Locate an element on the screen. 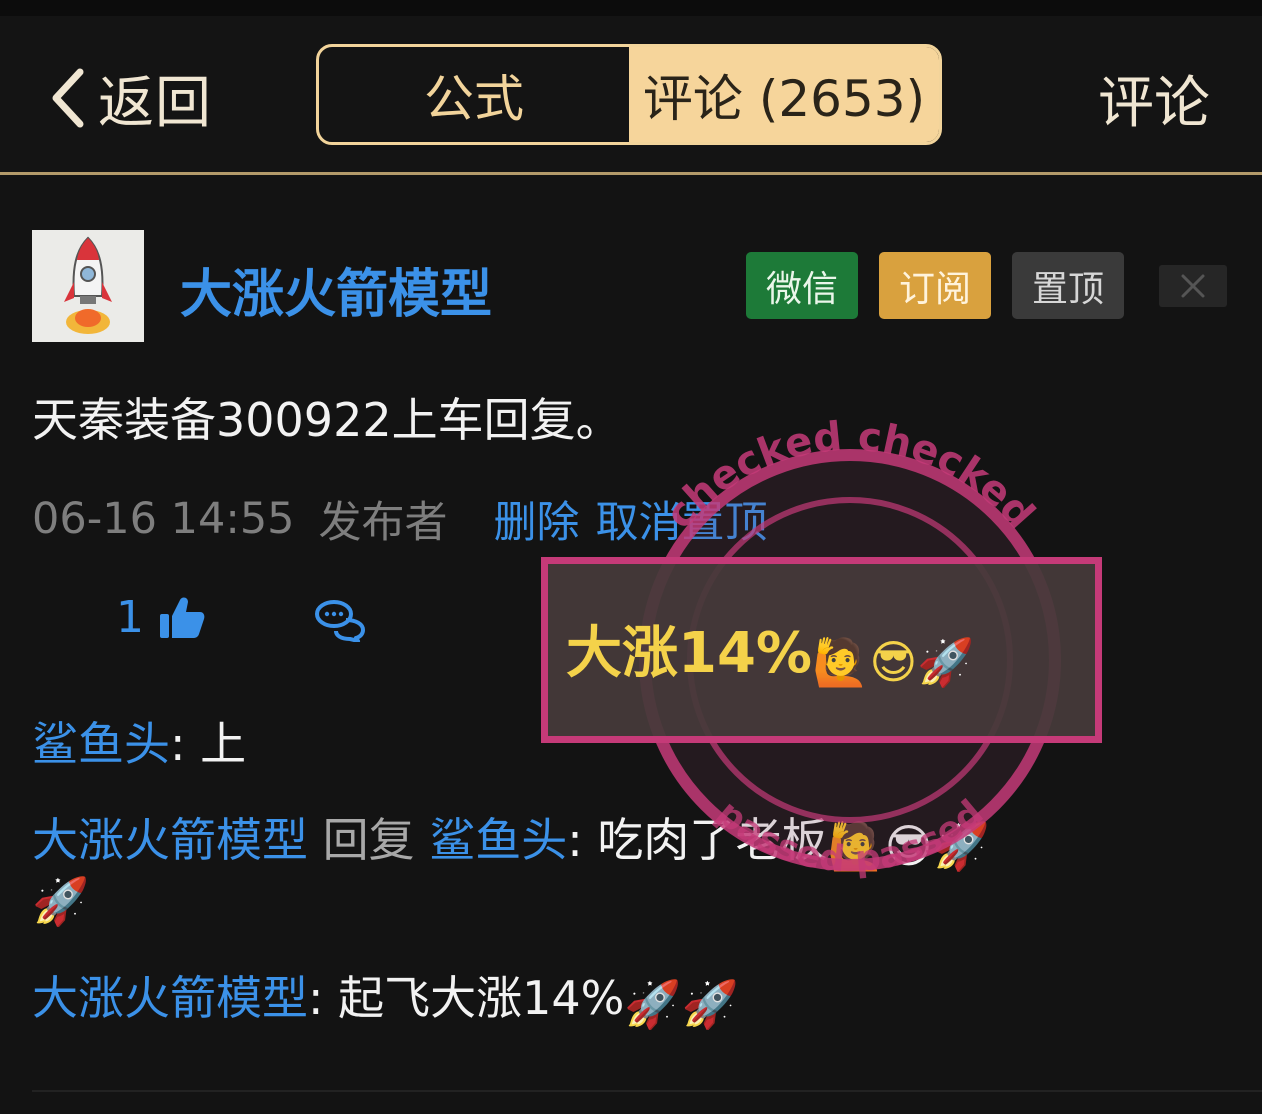 This screenshot has width=1262, height=1114. author-name: 大涨火箭模型 is located at coordinates (336, 289).